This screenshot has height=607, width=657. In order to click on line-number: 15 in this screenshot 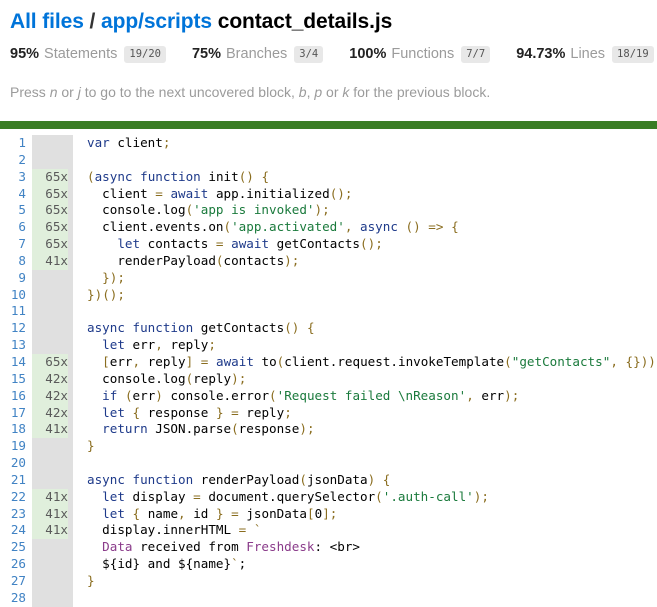, I will do `click(13, 379)`.